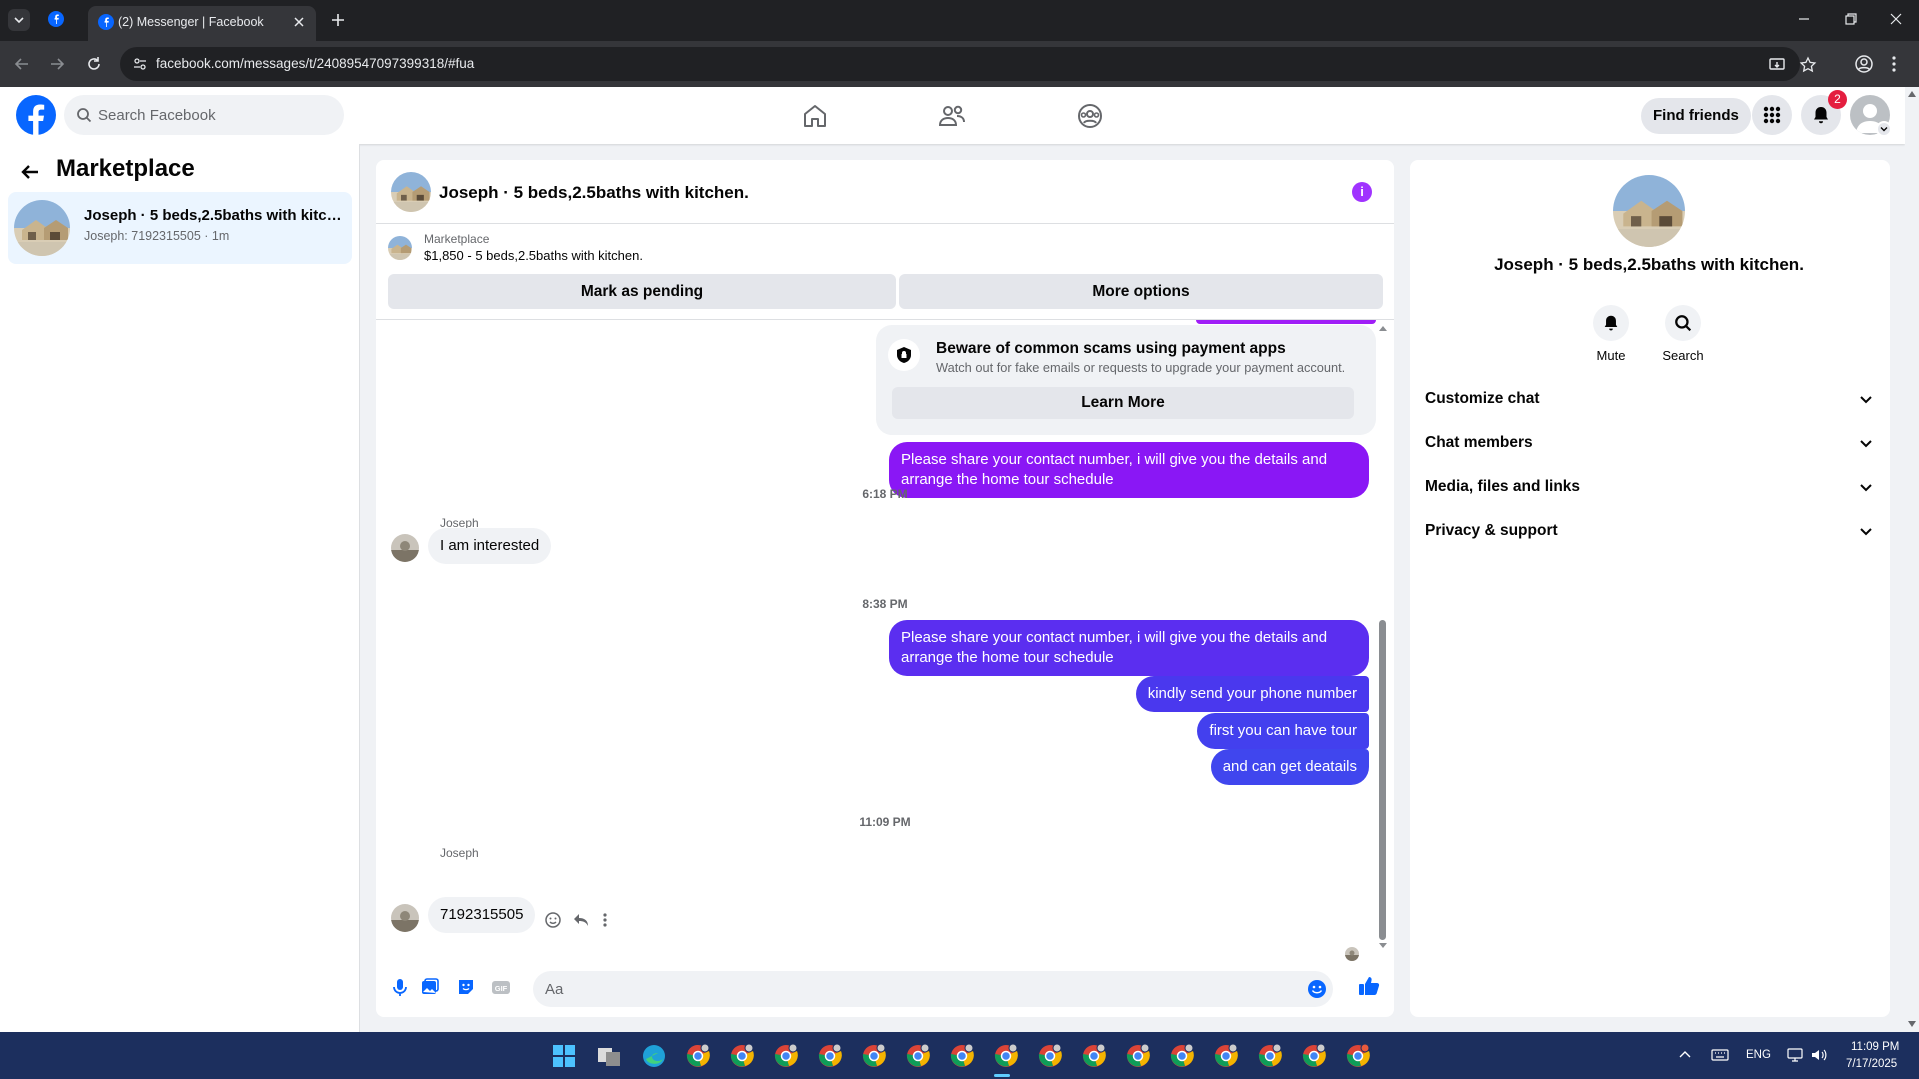  Describe the element at coordinates (1141, 291) in the screenshot. I see `more-options-button: More options` at that location.